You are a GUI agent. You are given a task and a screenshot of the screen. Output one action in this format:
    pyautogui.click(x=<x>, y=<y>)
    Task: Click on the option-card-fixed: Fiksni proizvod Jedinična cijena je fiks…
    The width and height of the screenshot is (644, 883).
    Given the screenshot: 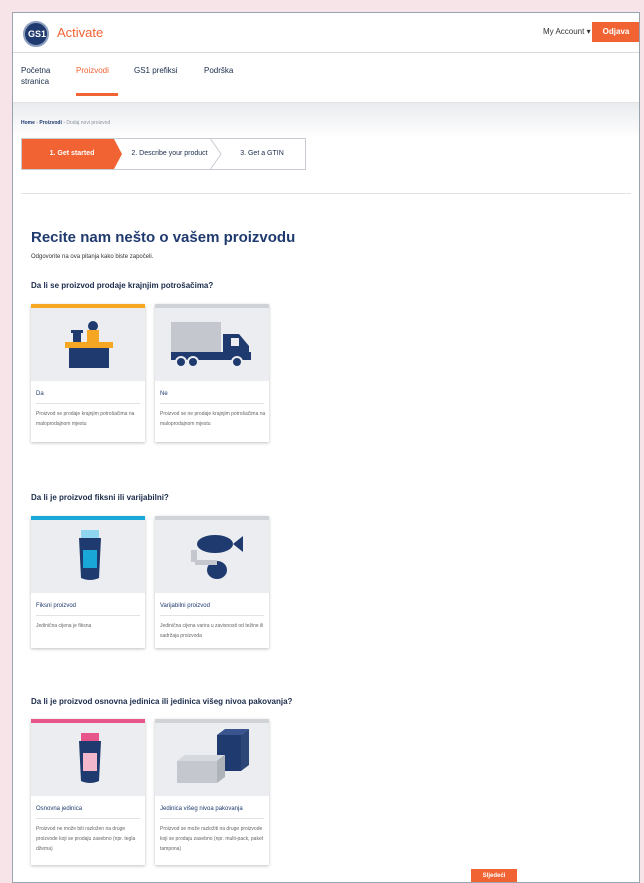 What is the action you would take?
    pyautogui.click(x=88, y=582)
    